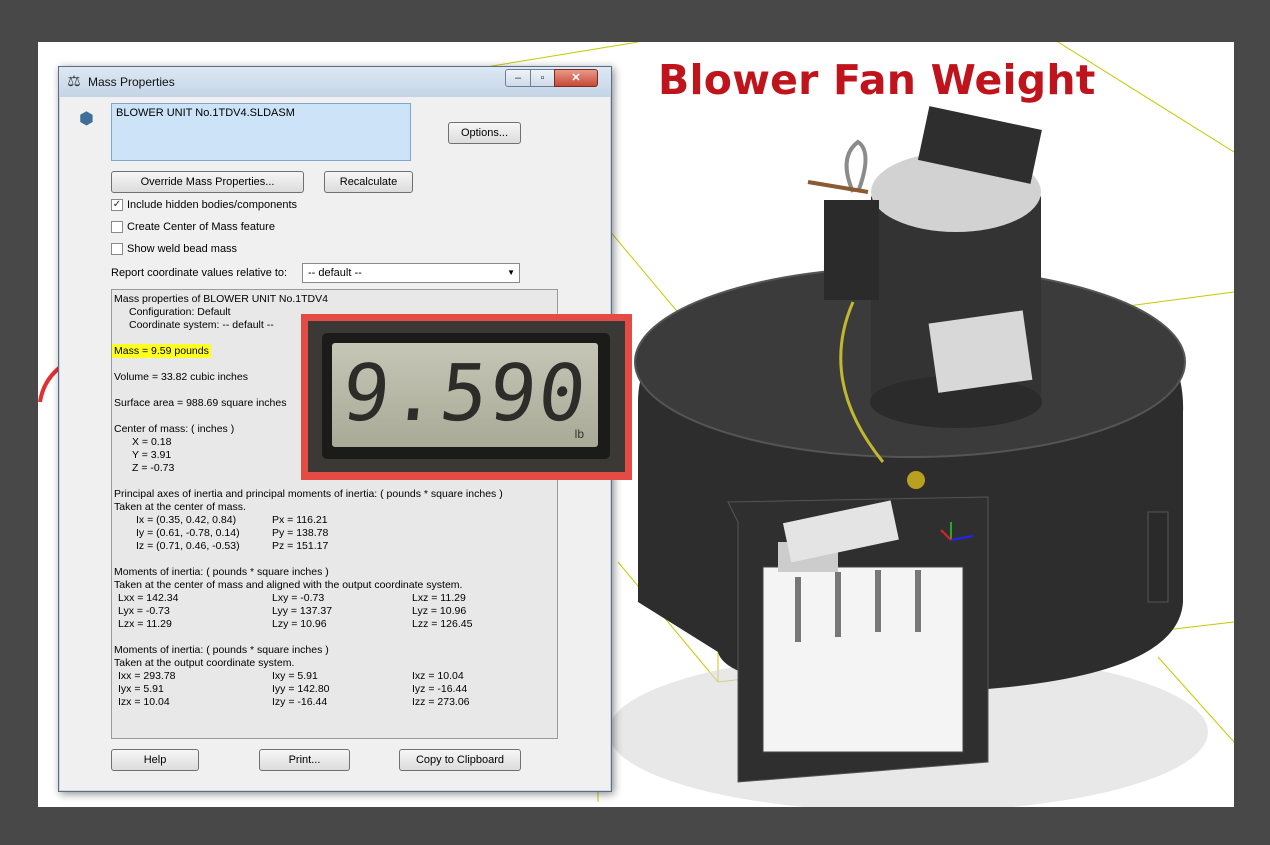  What do you see at coordinates (300, 702) in the screenshot?
I see `moi-out-cell: Izy = -16.44` at bounding box center [300, 702].